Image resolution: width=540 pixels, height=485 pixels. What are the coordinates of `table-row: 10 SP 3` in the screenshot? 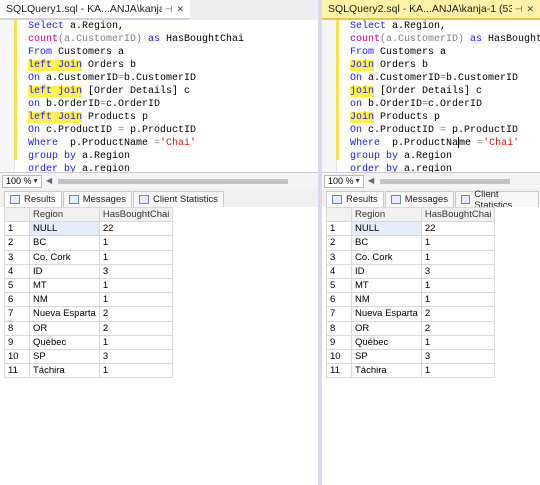 It's located at (411, 356).